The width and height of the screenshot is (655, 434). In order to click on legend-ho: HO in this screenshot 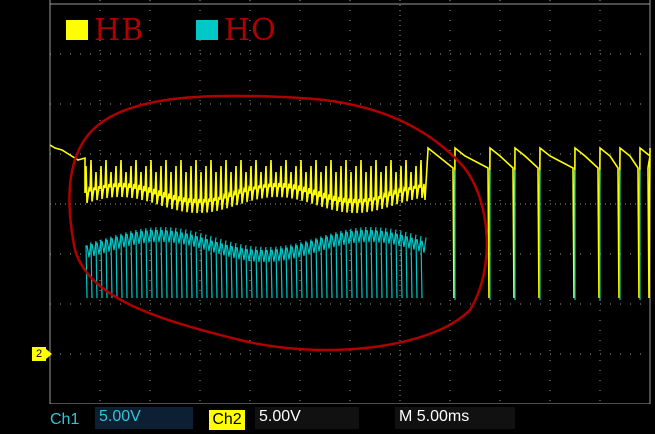, I will do `click(236, 30)`.